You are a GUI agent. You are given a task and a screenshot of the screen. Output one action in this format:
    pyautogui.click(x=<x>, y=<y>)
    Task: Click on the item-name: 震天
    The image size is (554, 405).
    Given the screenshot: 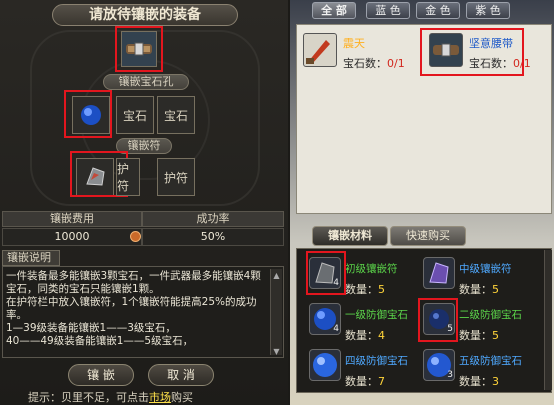 What is the action you would take?
    pyautogui.click(x=354, y=43)
    